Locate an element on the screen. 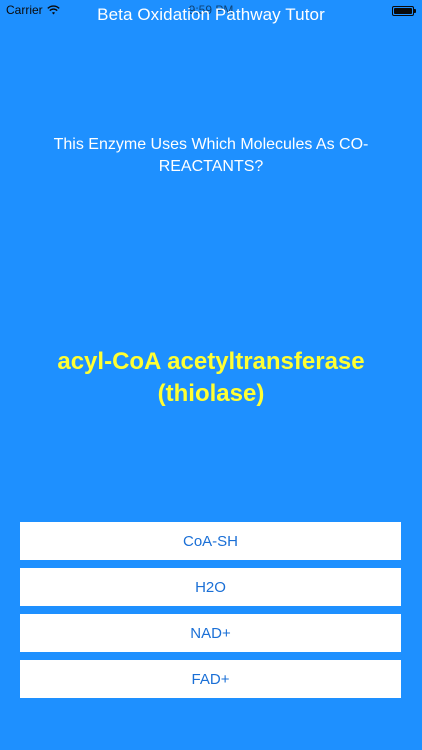  nav-title: Beta Oxidation Pathway Tutor is located at coordinates (211, 14).